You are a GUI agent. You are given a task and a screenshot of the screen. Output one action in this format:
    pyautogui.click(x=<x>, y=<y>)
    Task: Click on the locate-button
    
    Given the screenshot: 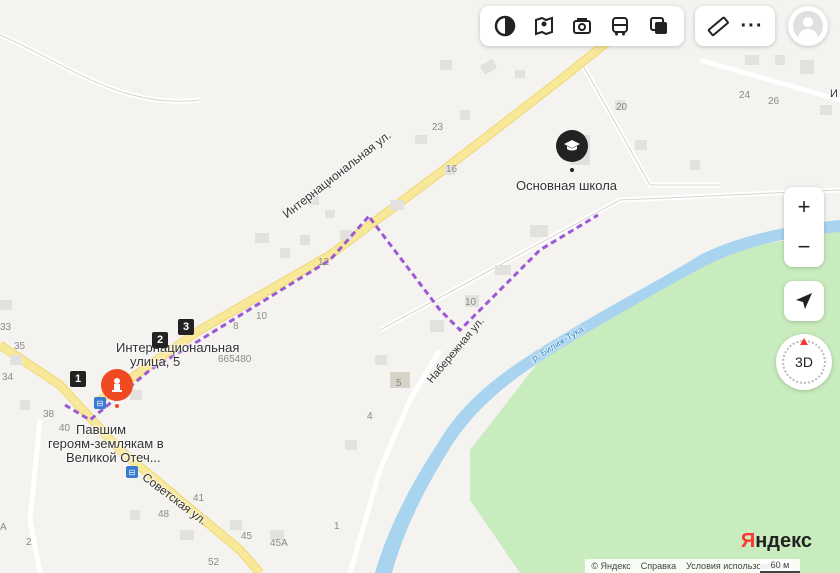 What is the action you would take?
    pyautogui.click(x=804, y=301)
    